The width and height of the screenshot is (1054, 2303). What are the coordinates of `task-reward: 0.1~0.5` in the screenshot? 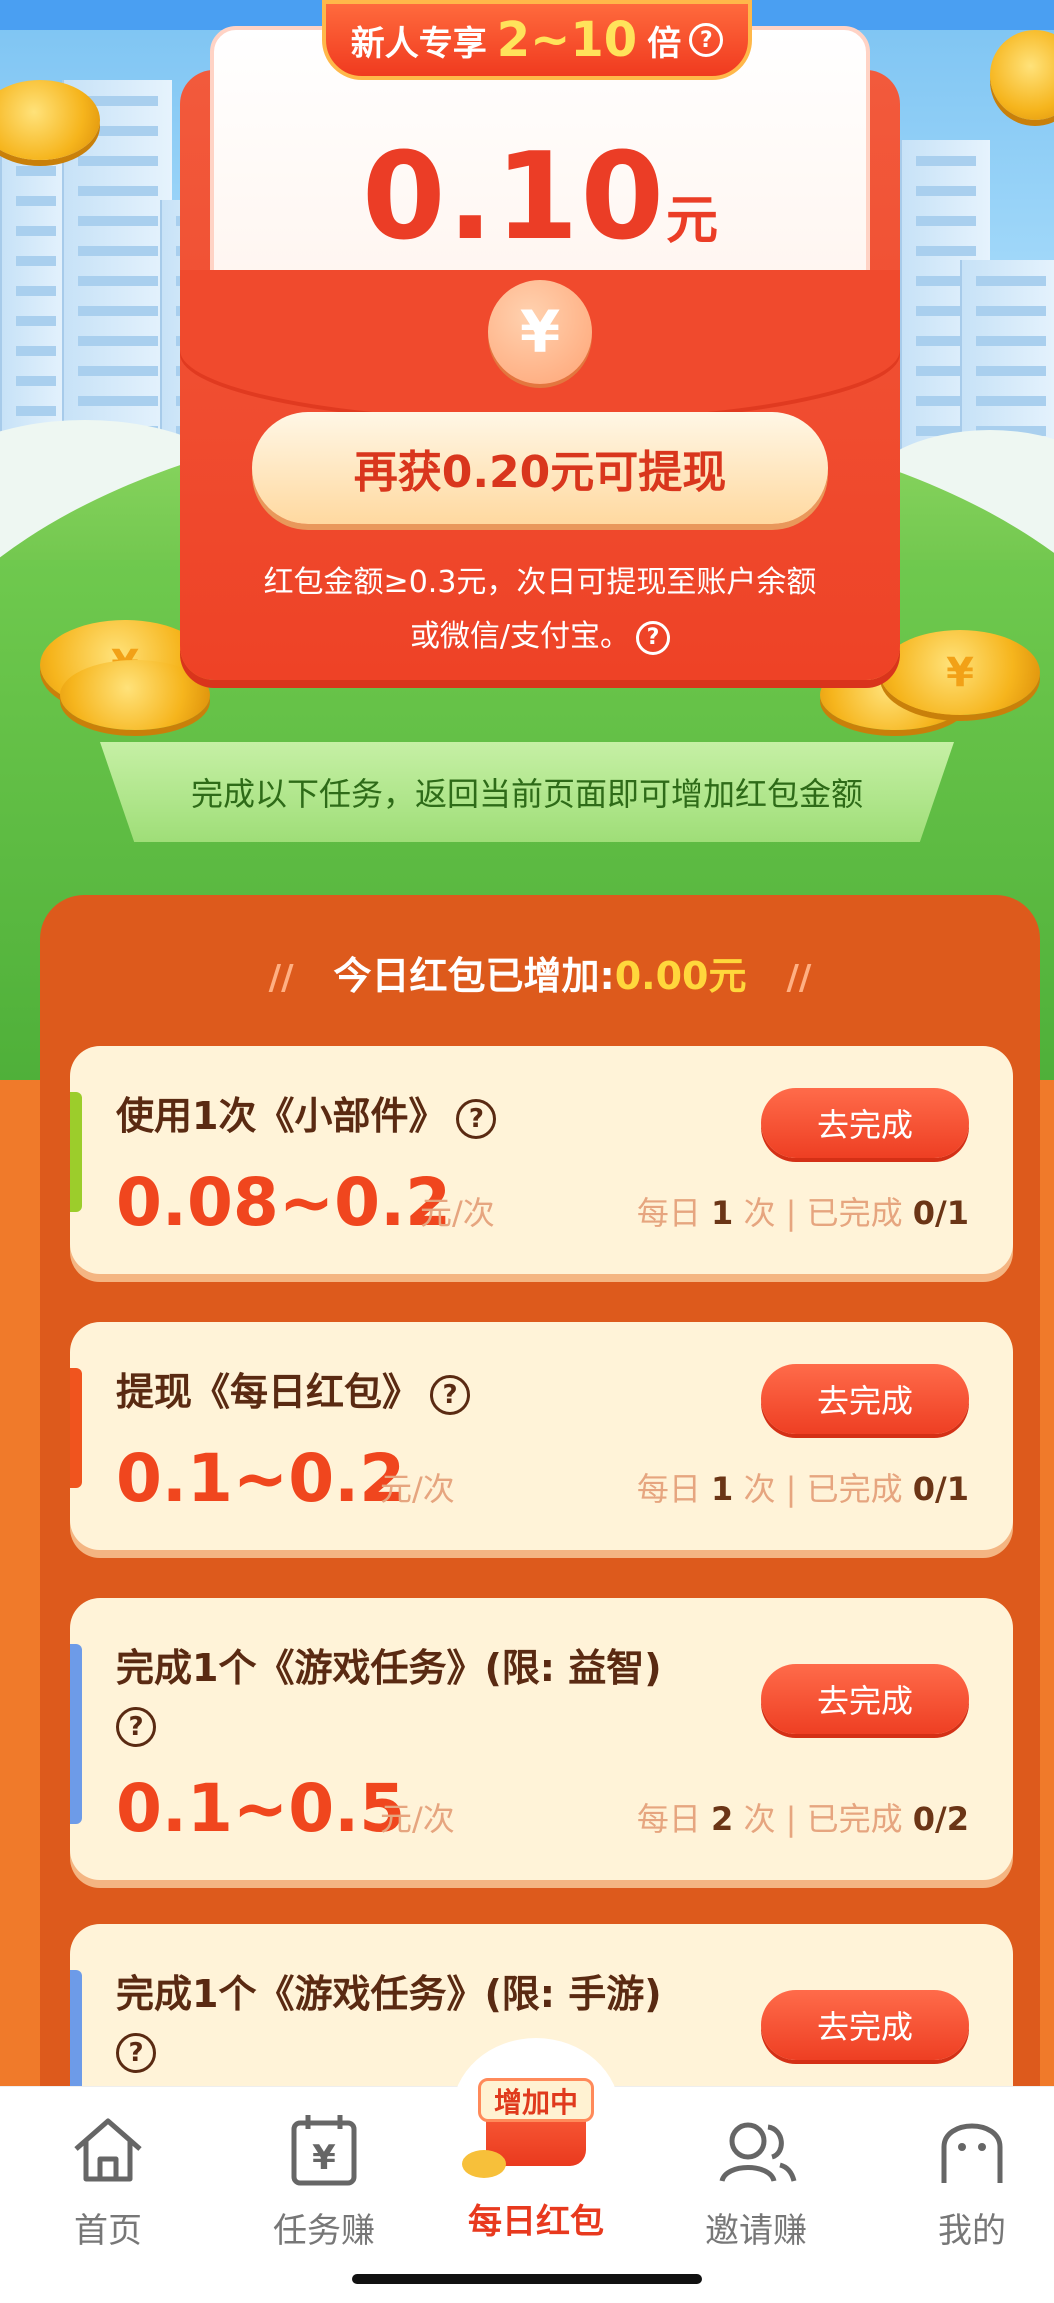 It's located at (261, 1808).